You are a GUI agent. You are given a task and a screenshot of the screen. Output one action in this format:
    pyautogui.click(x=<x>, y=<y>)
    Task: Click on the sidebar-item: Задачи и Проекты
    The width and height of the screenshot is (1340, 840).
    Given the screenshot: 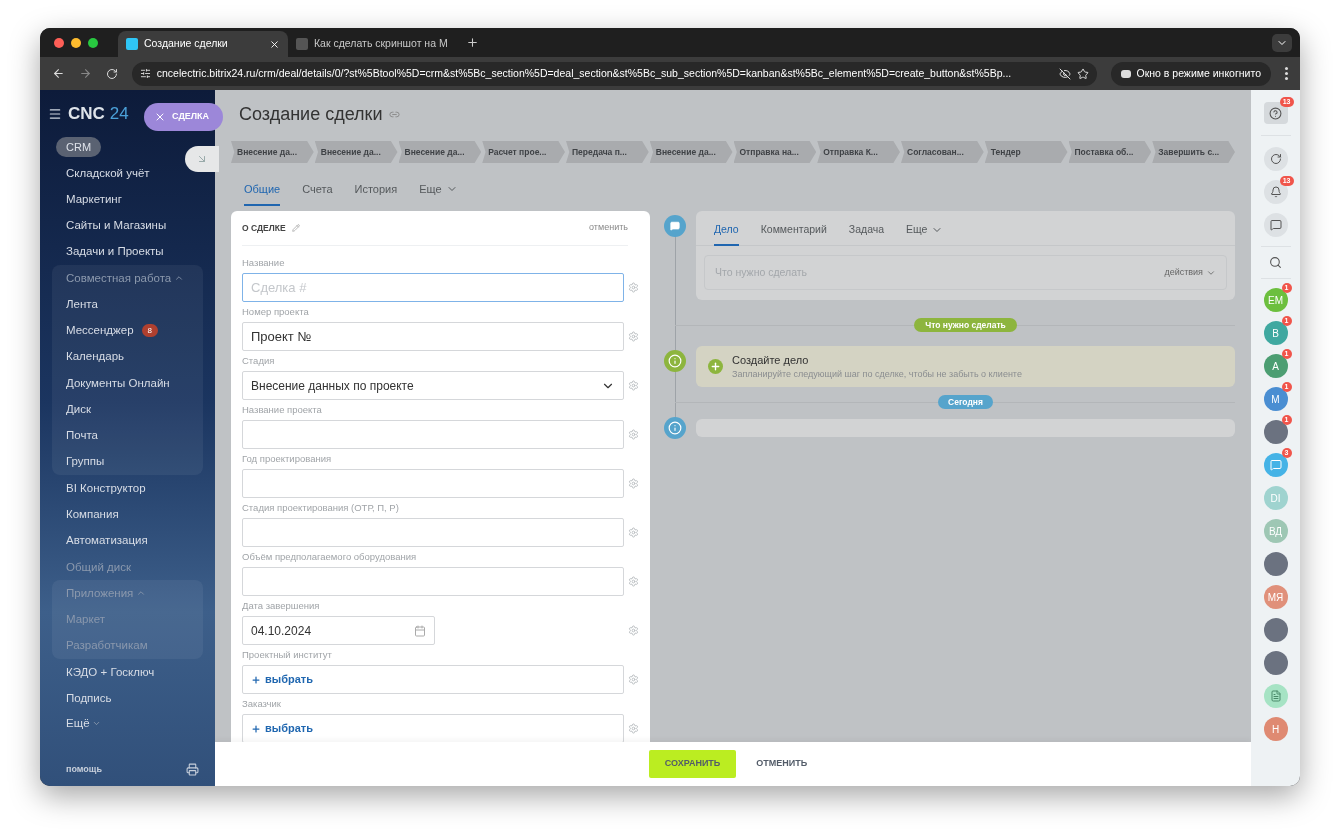 What is the action you would take?
    pyautogui.click(x=115, y=252)
    